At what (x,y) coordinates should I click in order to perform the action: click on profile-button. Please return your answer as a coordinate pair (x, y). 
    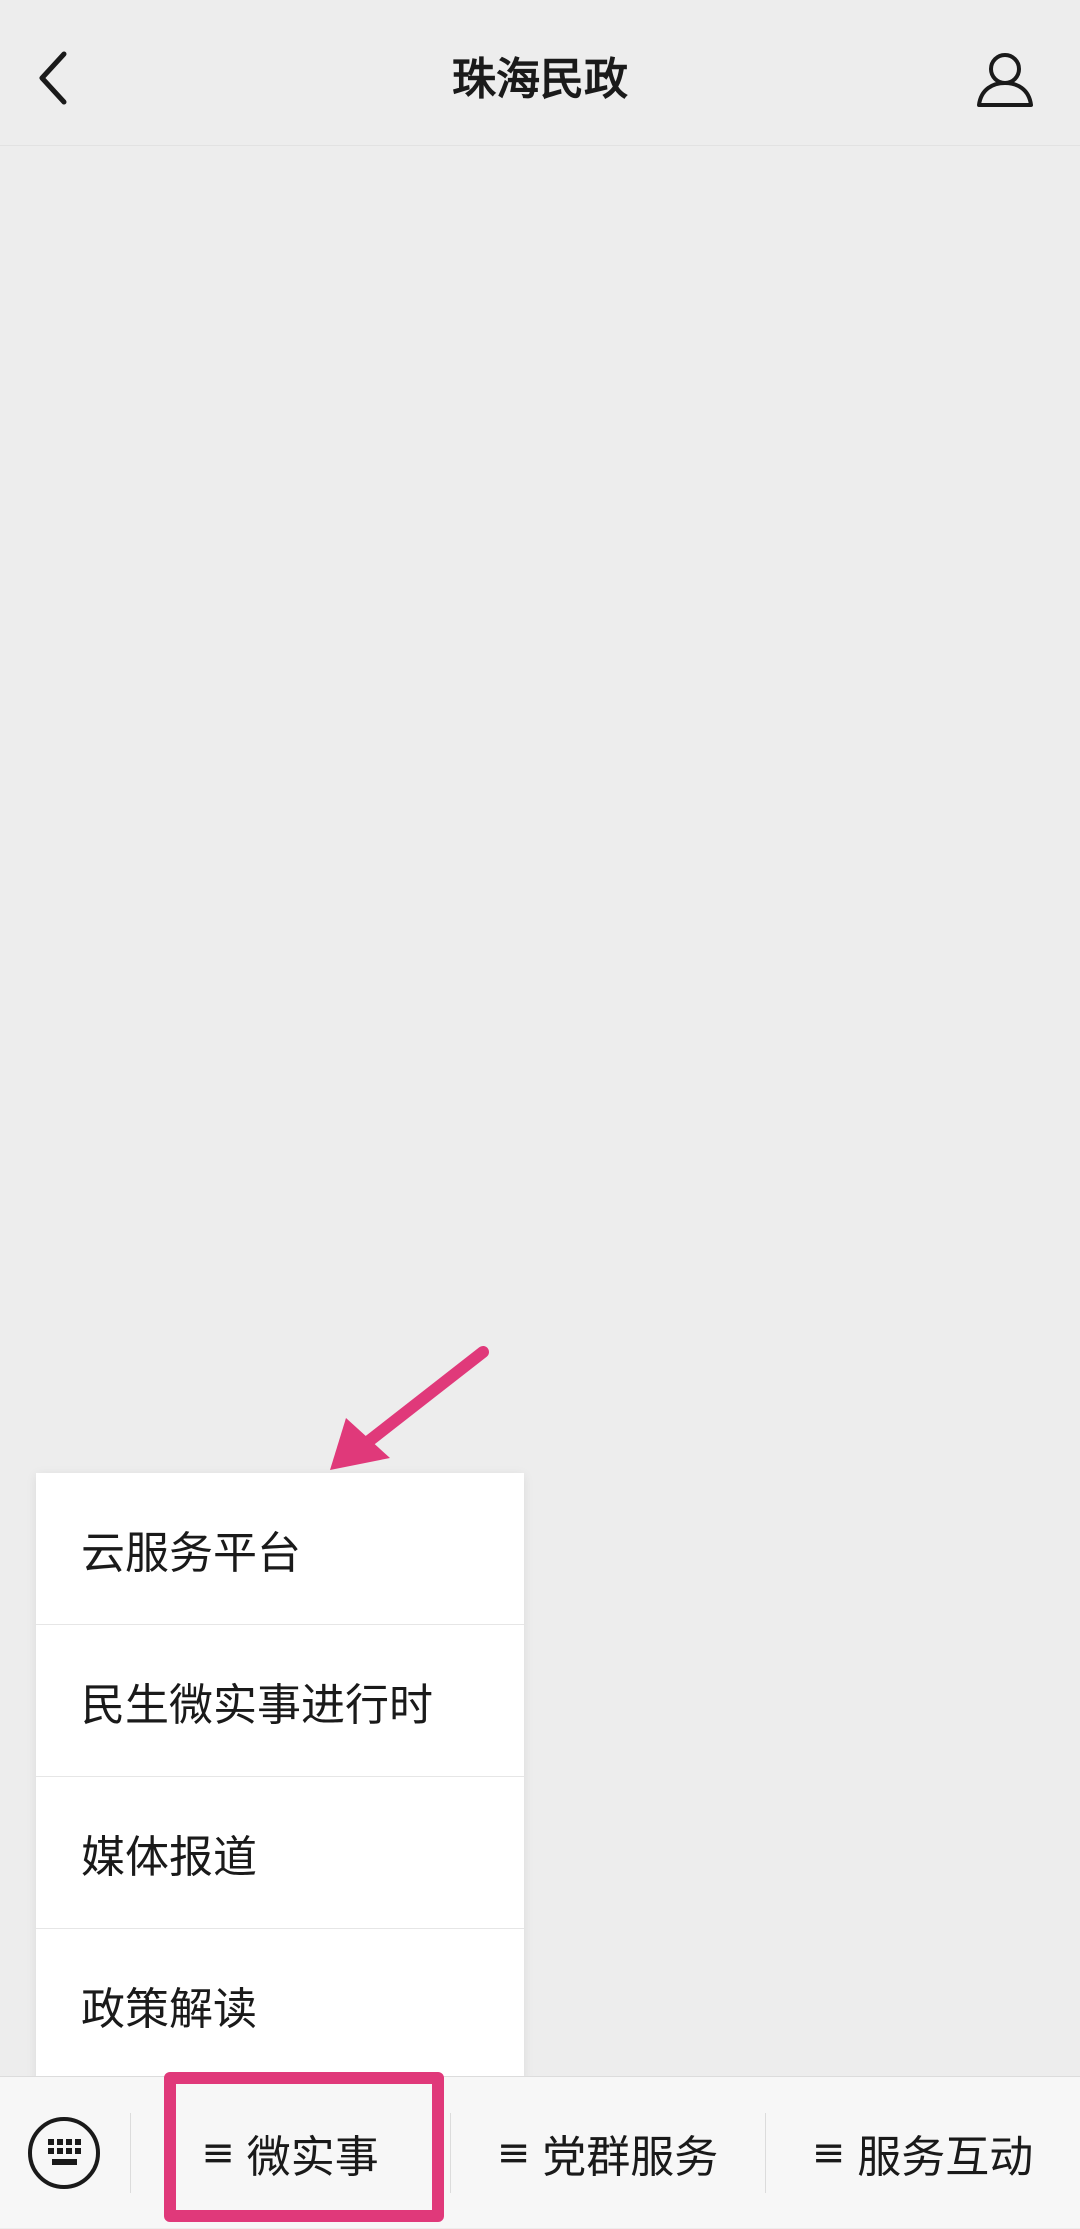
    Looking at the image, I should click on (1005, 79).